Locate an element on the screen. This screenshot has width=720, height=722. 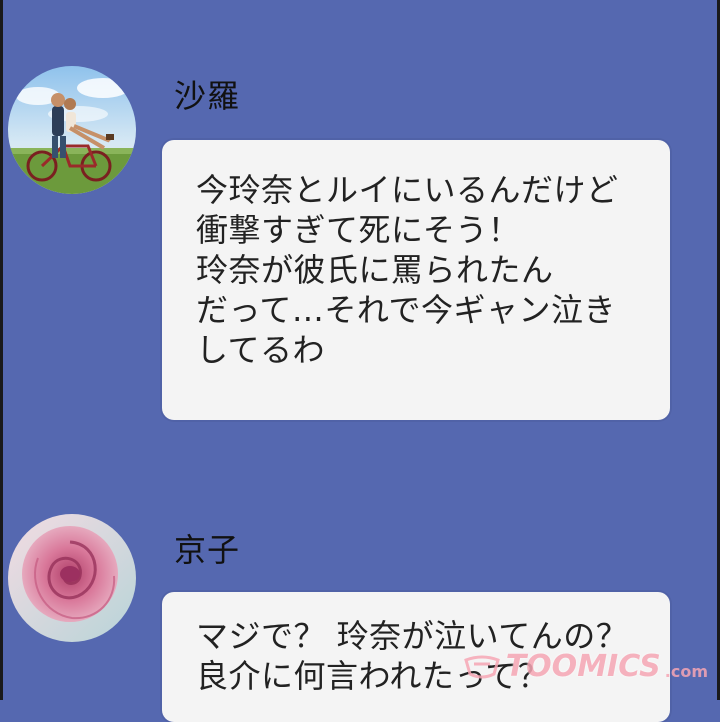
sender-avatar-sara is located at coordinates (72, 130).